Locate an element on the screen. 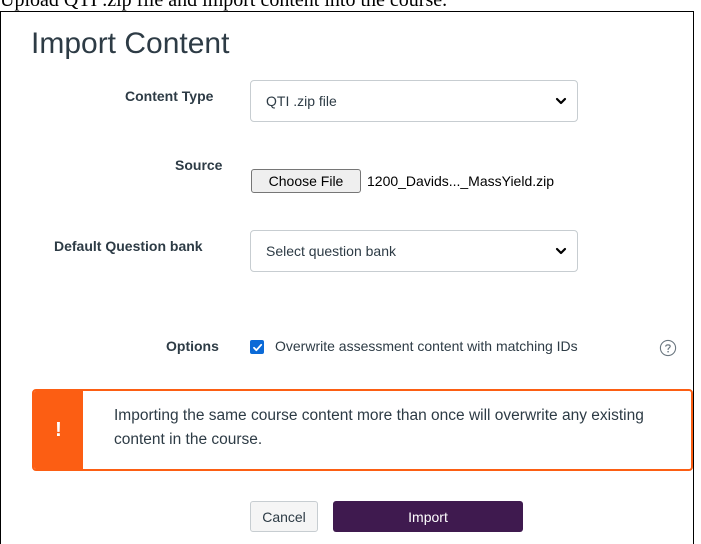 The width and height of the screenshot is (701, 544). alert-icon-bar: ! is located at coordinates (58, 430).